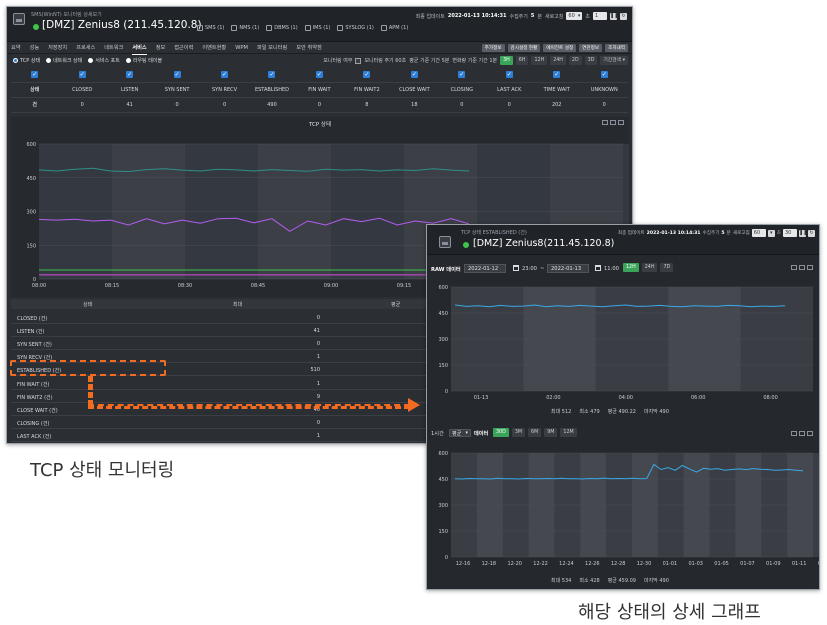 The height and width of the screenshot is (625, 827). I want to click on x-tick-label: 06:00, so click(698, 398).